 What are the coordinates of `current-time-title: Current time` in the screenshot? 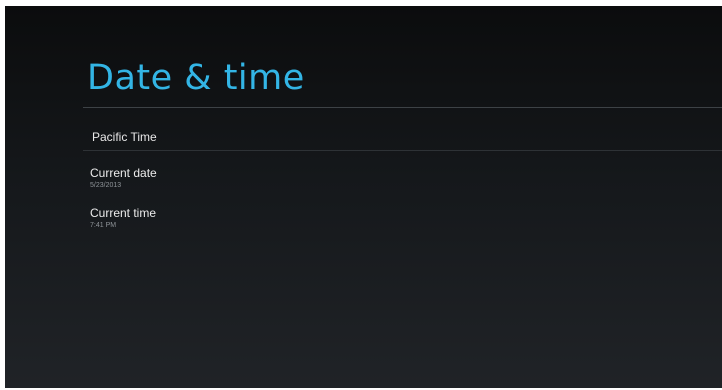 It's located at (123, 213).